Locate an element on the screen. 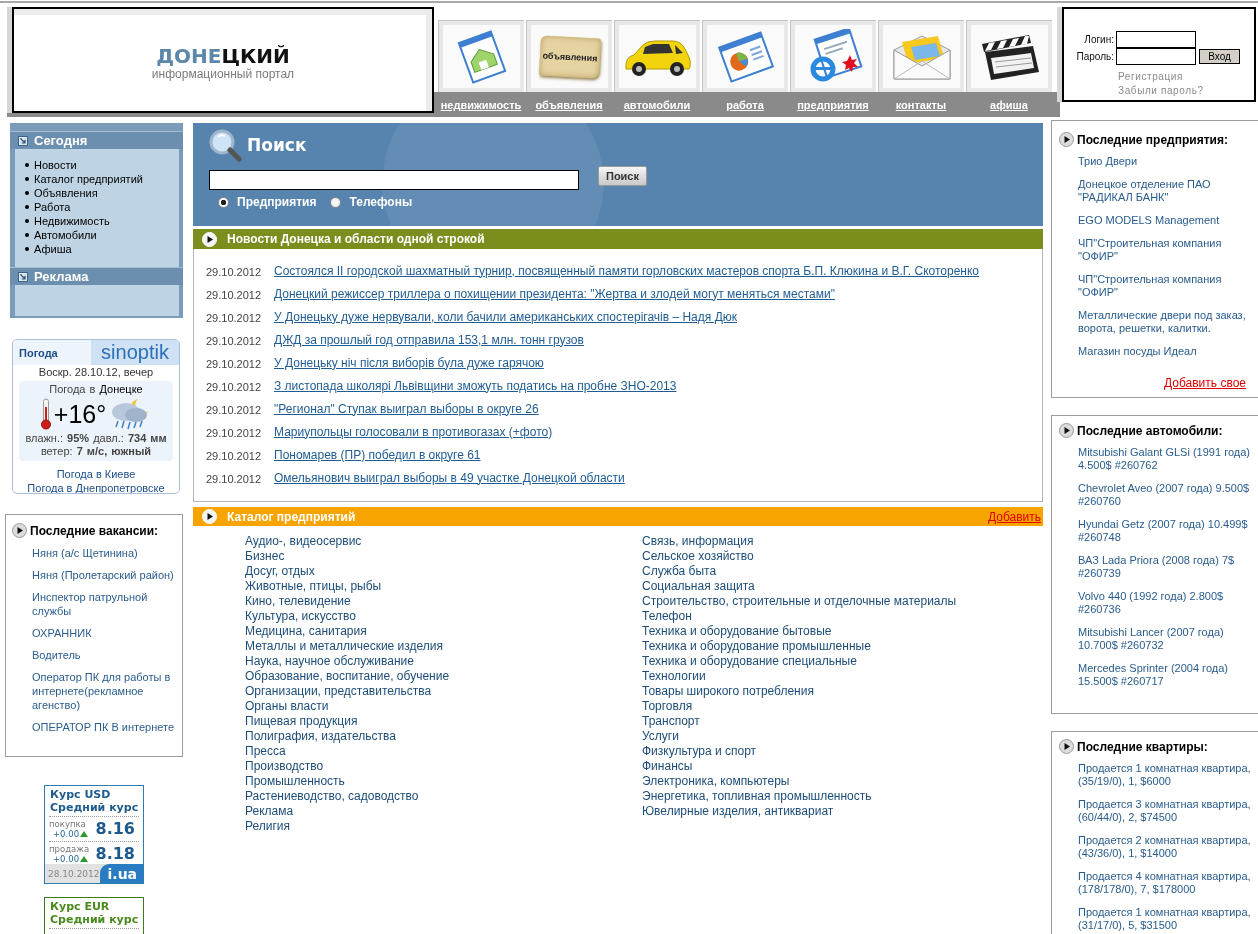  category-link: Энергетика, топливная промышленность is located at coordinates (757, 796).